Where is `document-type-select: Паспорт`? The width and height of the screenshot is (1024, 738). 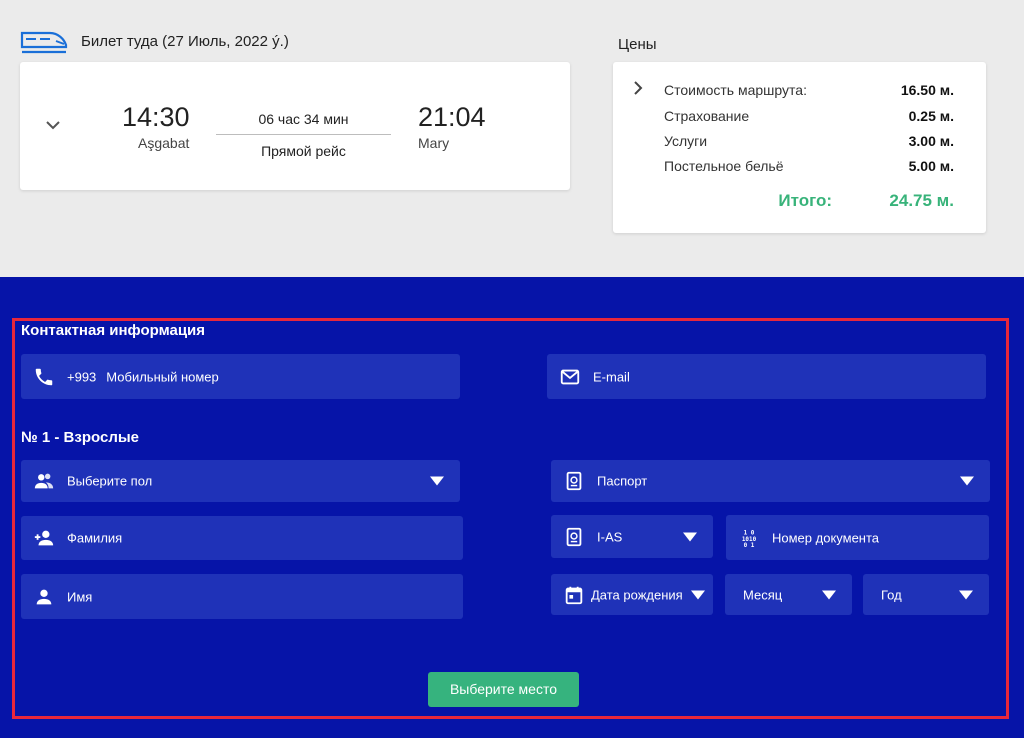 document-type-select: Паспорт is located at coordinates (770, 481).